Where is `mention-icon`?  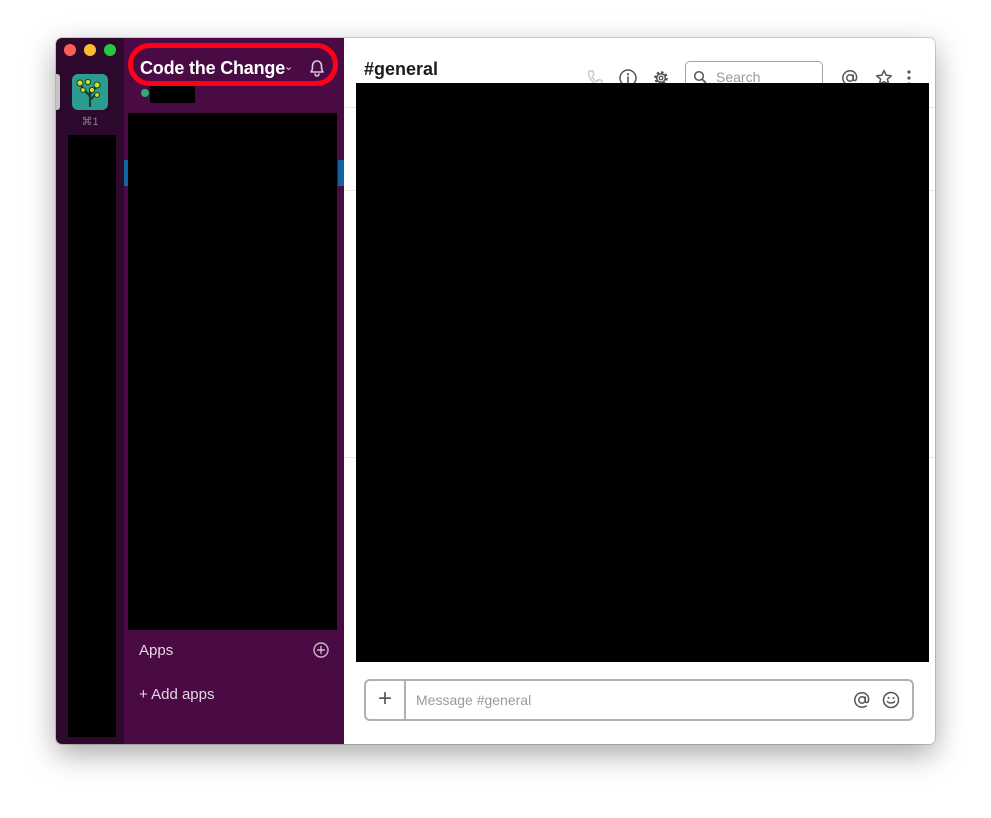
mention-icon is located at coordinates (862, 700).